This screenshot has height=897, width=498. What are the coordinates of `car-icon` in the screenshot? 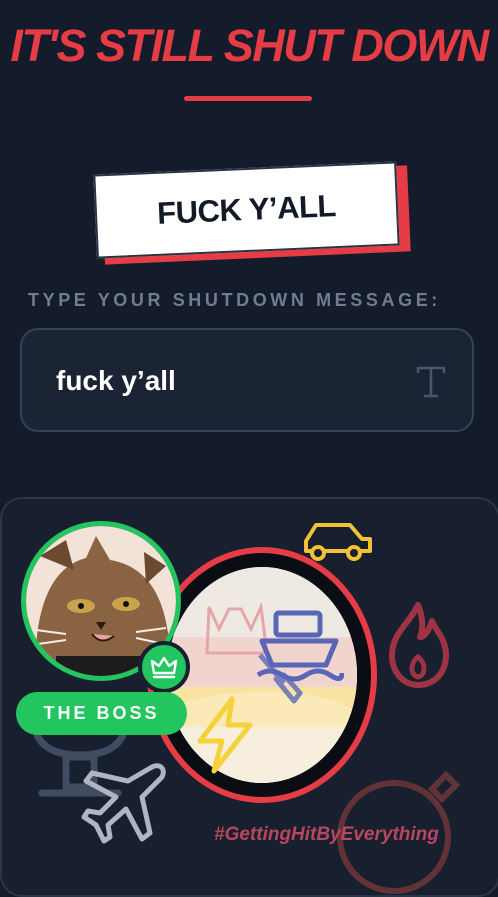 It's located at (338, 542).